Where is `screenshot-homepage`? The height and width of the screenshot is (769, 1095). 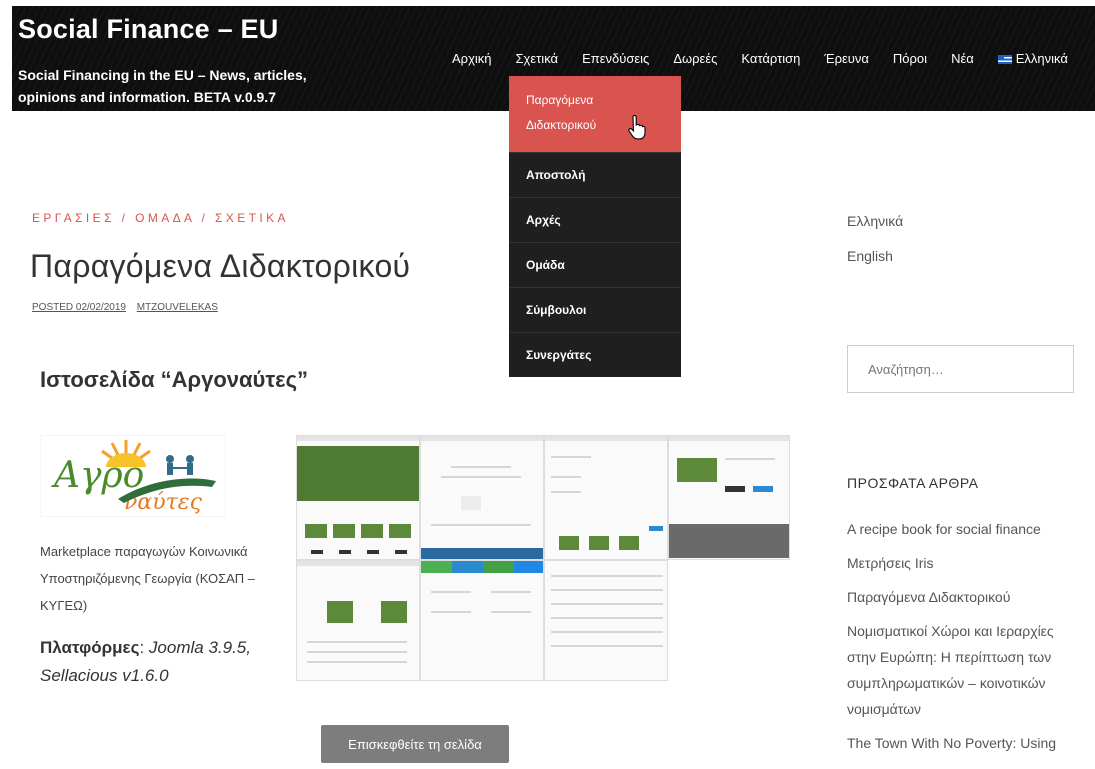
screenshot-homepage is located at coordinates (358, 497).